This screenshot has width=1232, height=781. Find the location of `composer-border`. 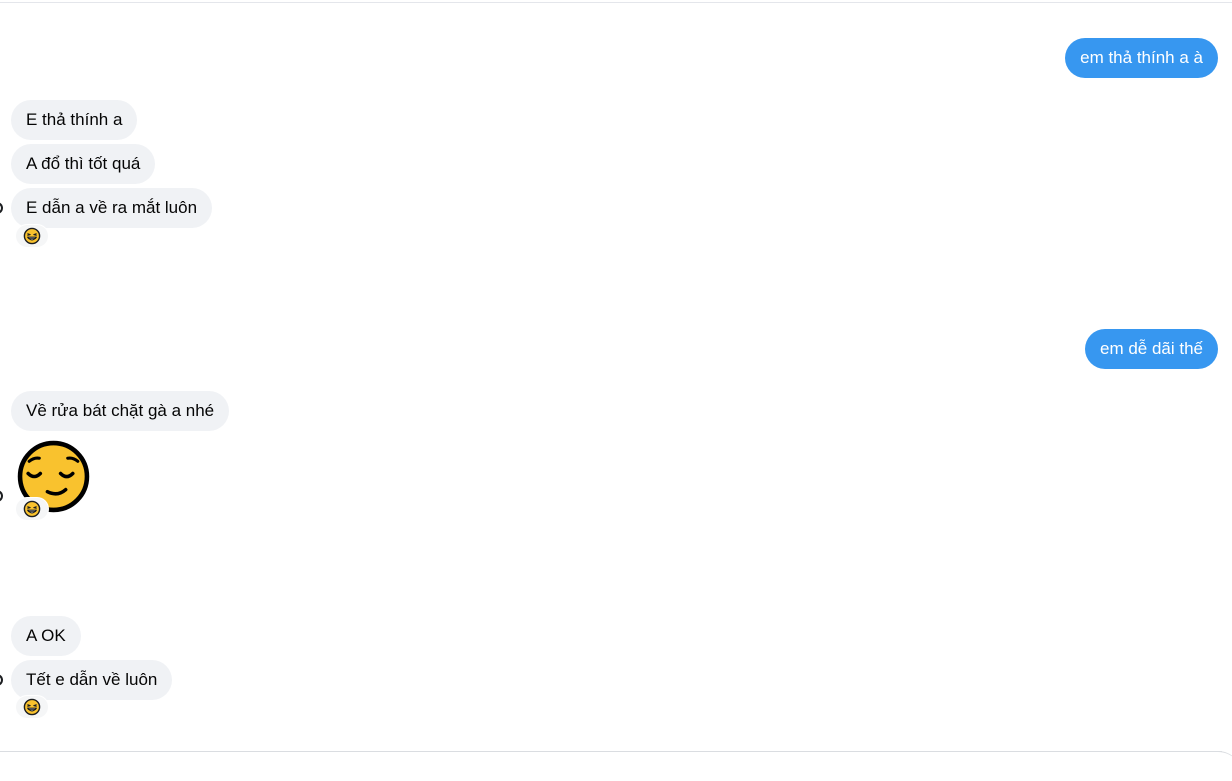

composer-border is located at coordinates (611, 751).